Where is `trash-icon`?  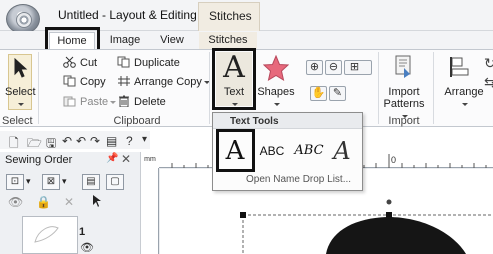 trash-icon is located at coordinates (124, 101).